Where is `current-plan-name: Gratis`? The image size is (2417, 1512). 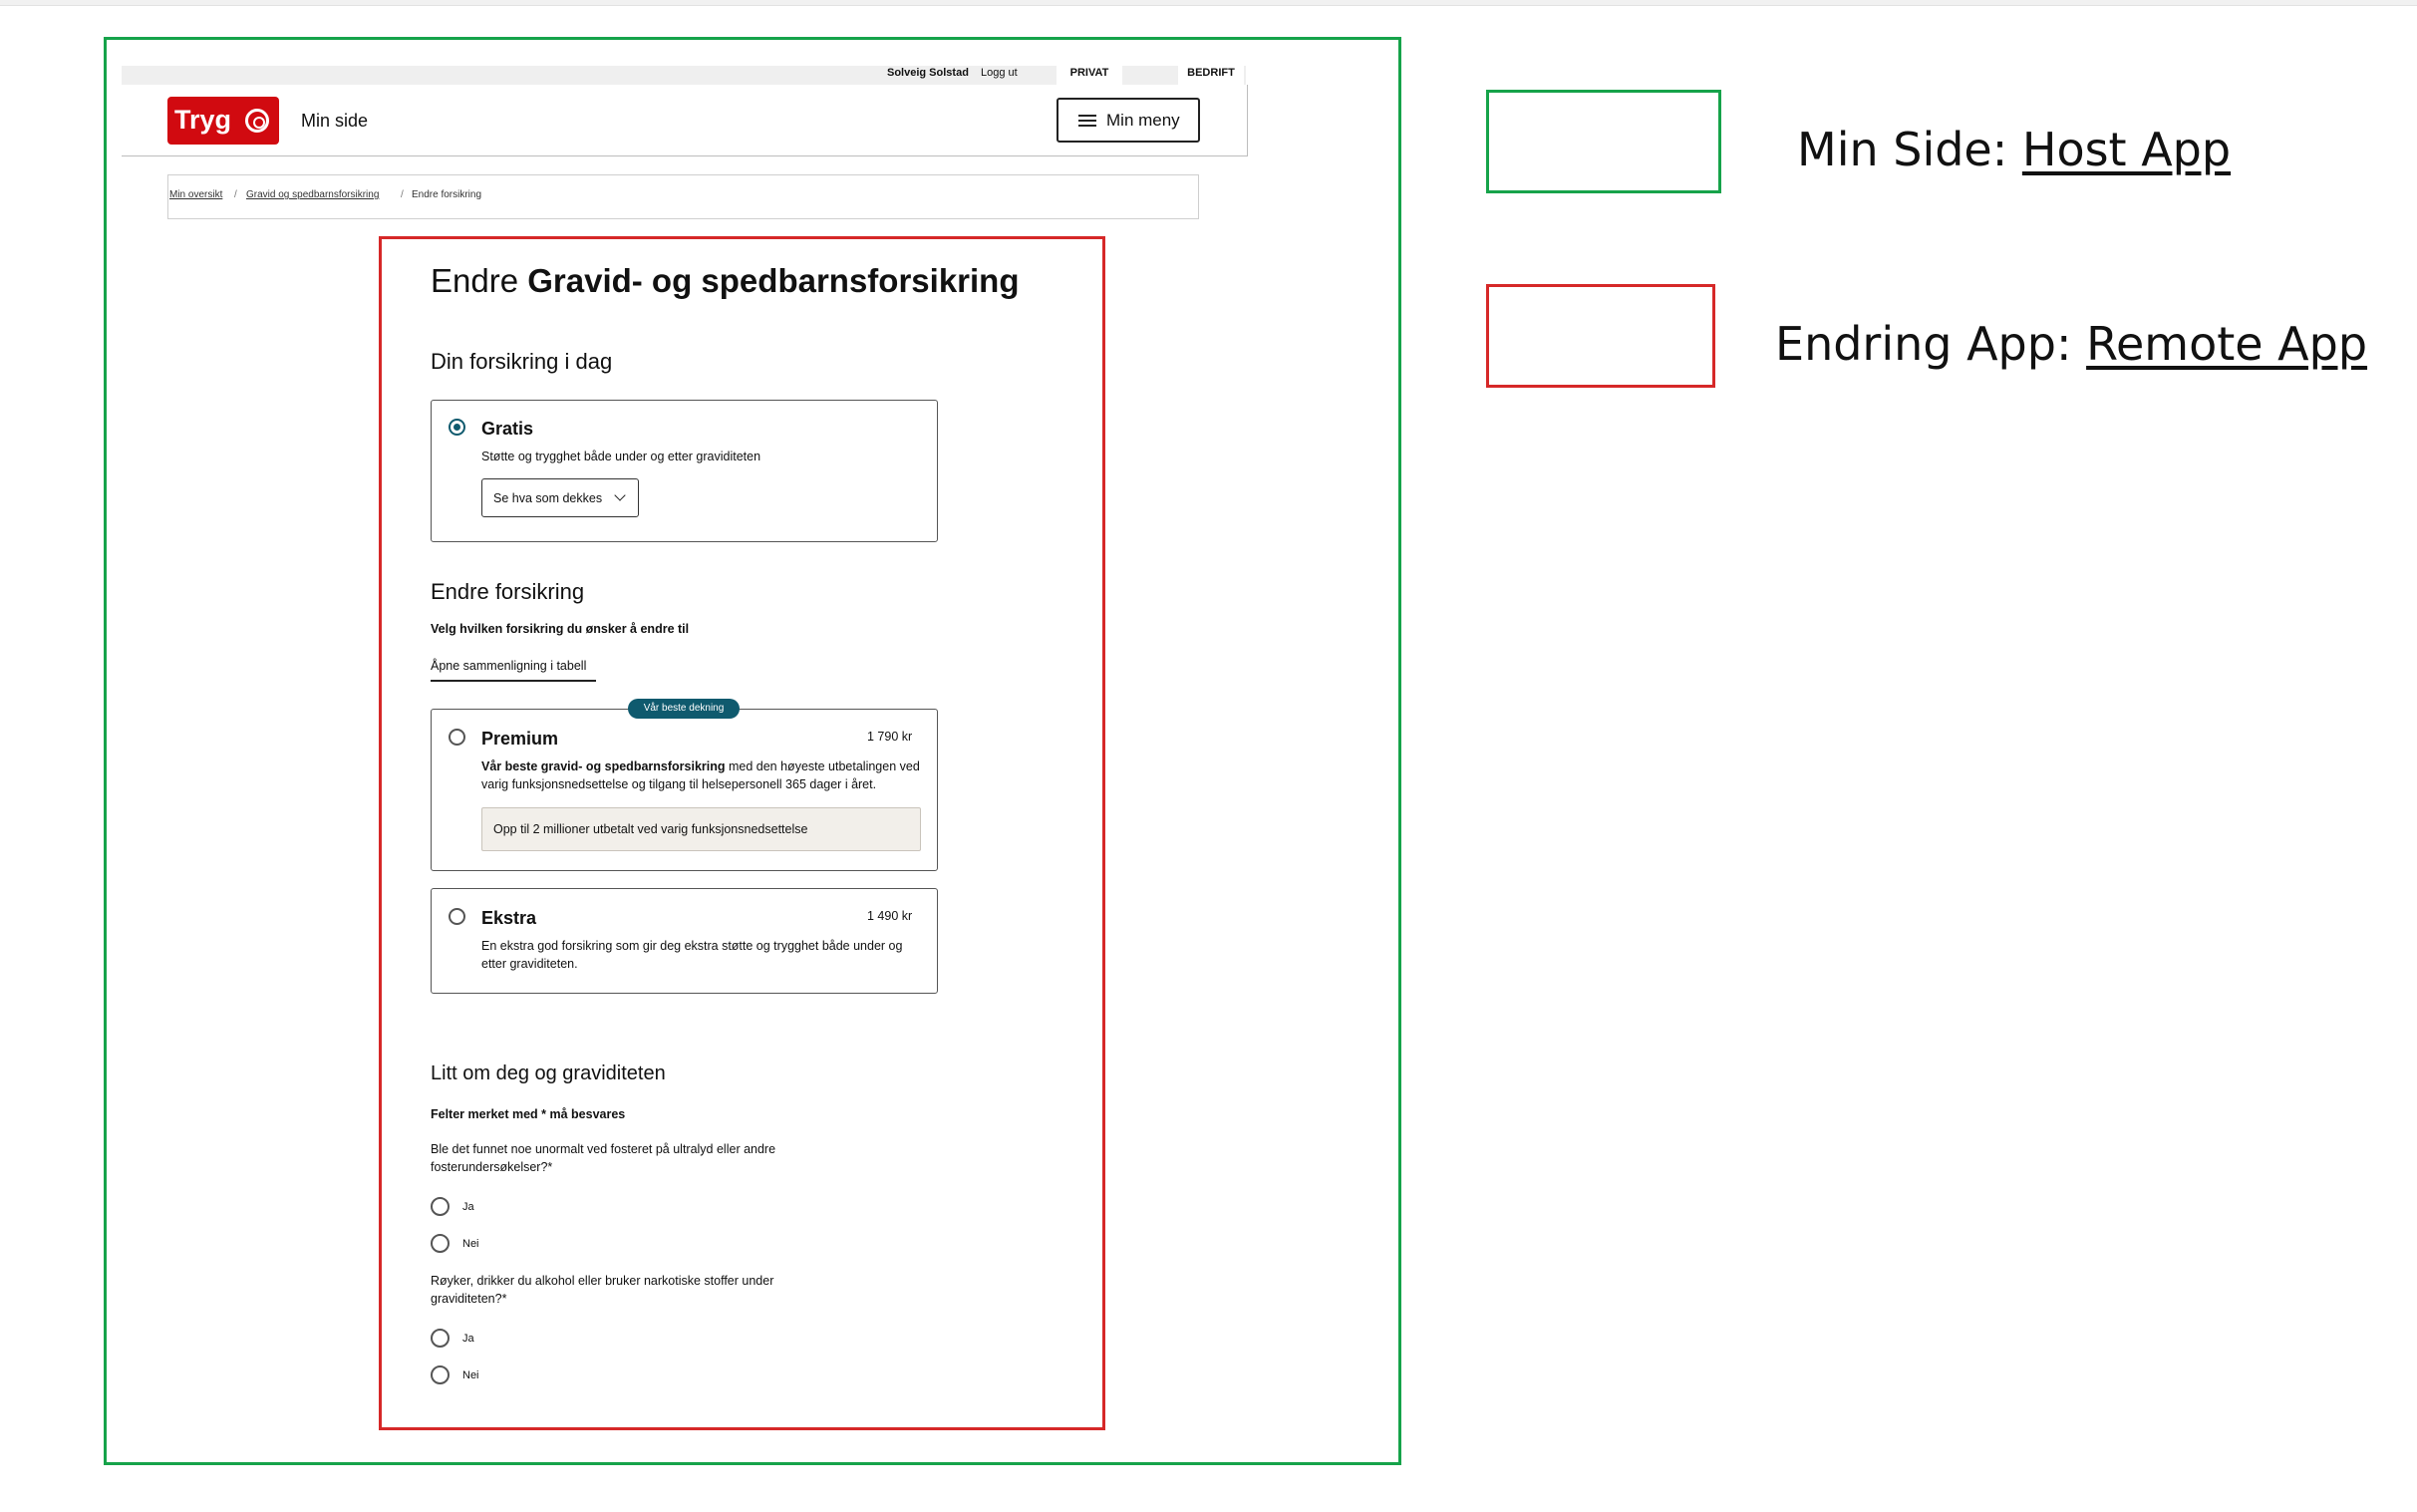
current-plan-name: Gratis is located at coordinates (507, 429).